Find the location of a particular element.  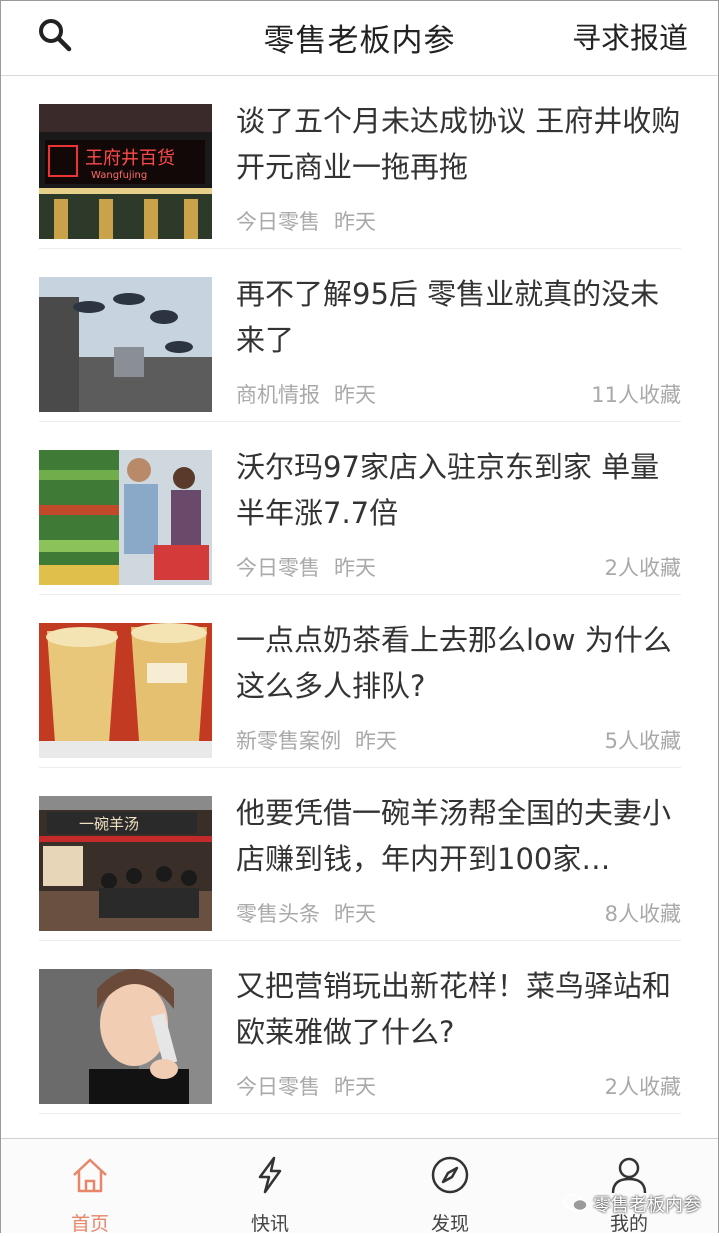

bottom-tab-bar: 首页 快讯 发现 我的 is located at coordinates (359, 1186).